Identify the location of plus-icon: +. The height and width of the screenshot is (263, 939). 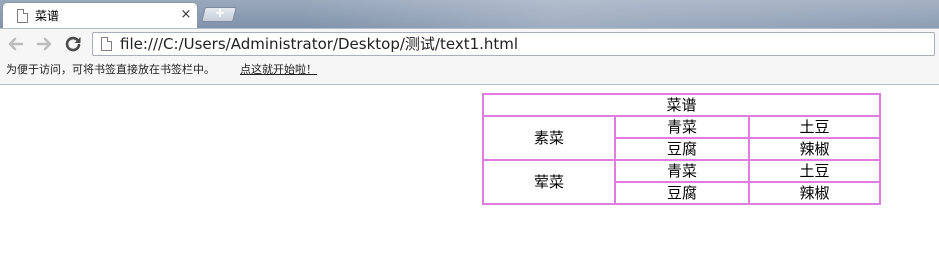
(220, 13).